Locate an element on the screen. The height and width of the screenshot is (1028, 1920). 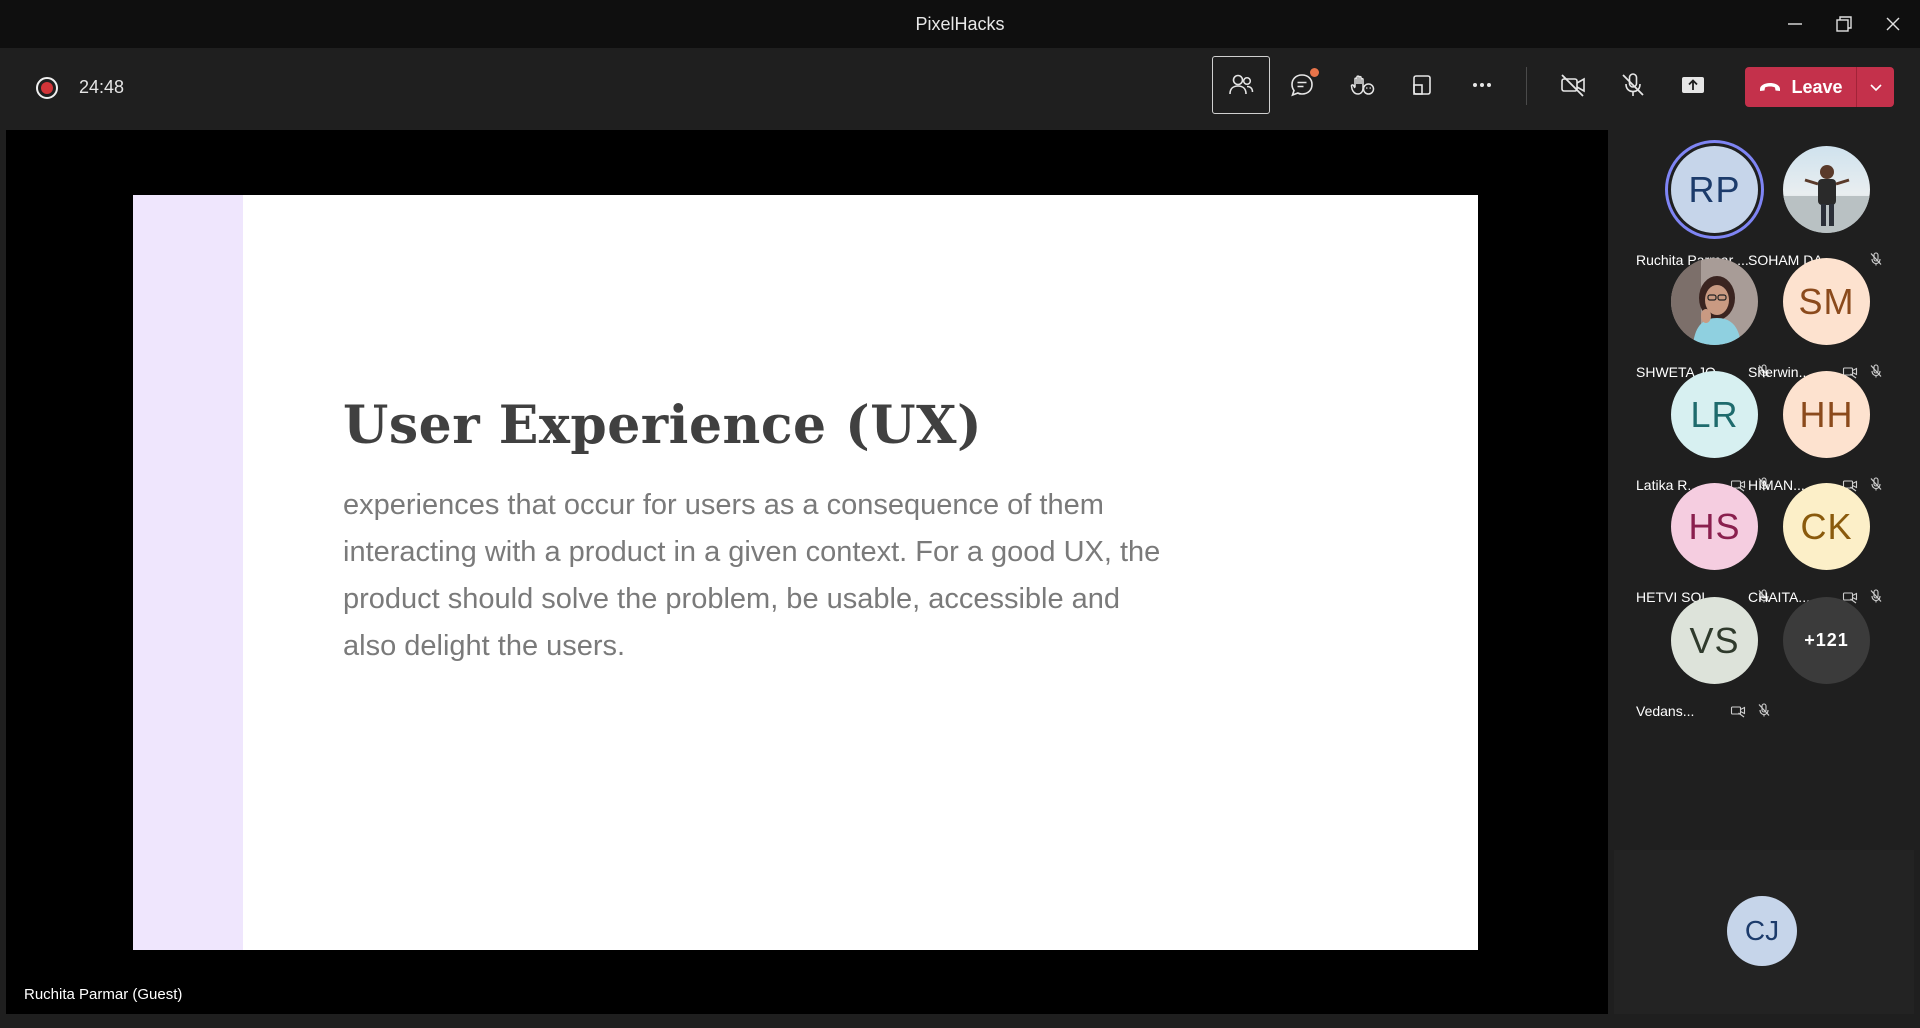
presenter-label: Ruchita Parmar (Guest) is located at coordinates (103, 994).